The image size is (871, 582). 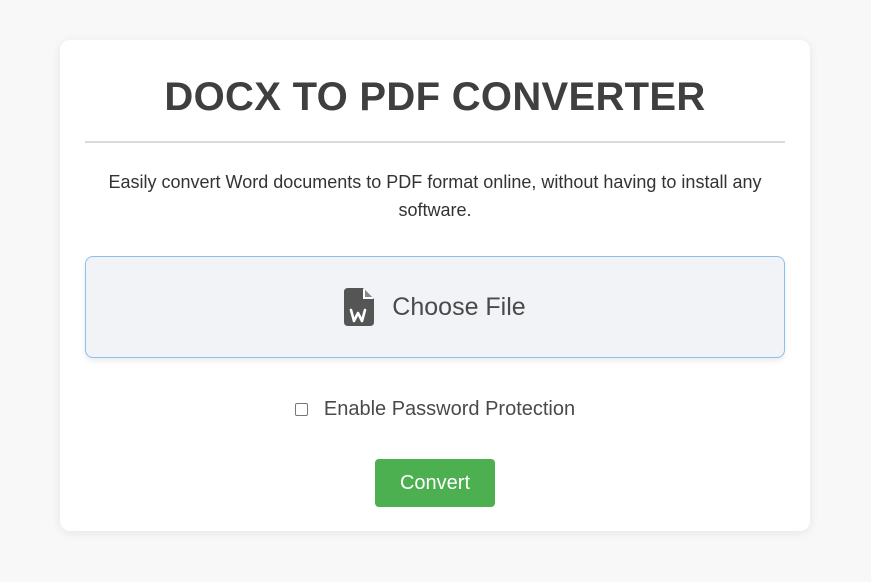 I want to click on choose-file-label: Choose File, so click(x=459, y=306).